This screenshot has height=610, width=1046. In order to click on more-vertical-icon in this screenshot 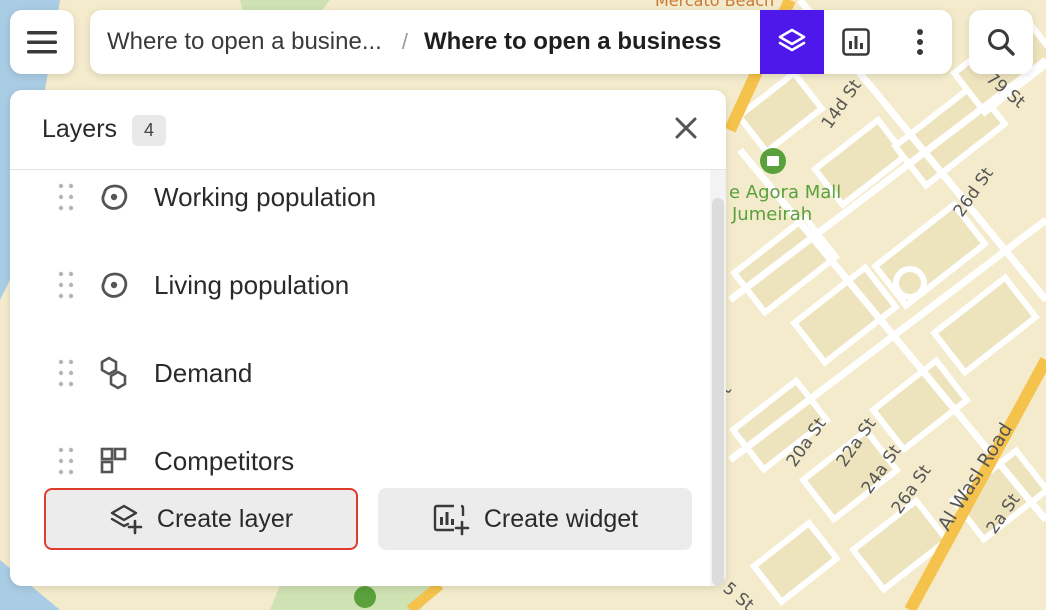, I will do `click(920, 42)`.